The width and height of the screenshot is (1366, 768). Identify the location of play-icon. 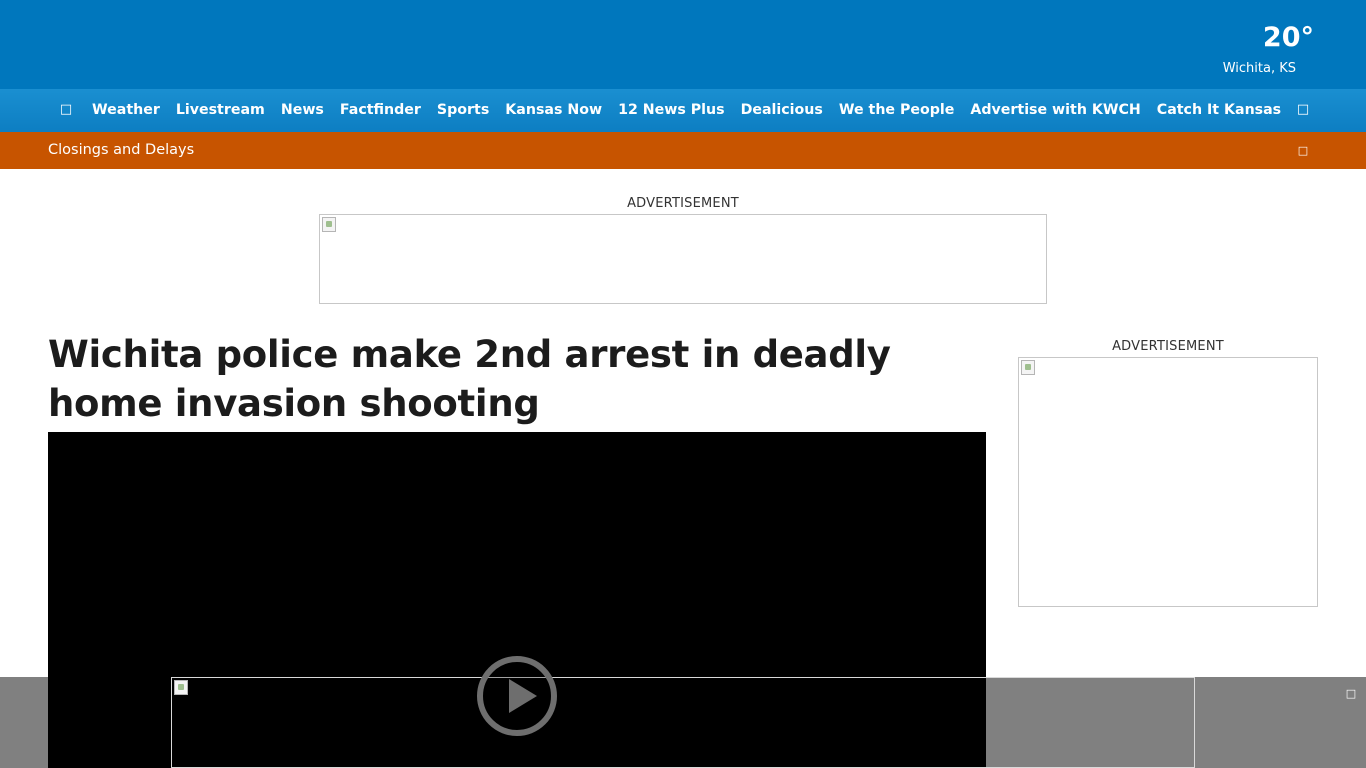
(517, 696).